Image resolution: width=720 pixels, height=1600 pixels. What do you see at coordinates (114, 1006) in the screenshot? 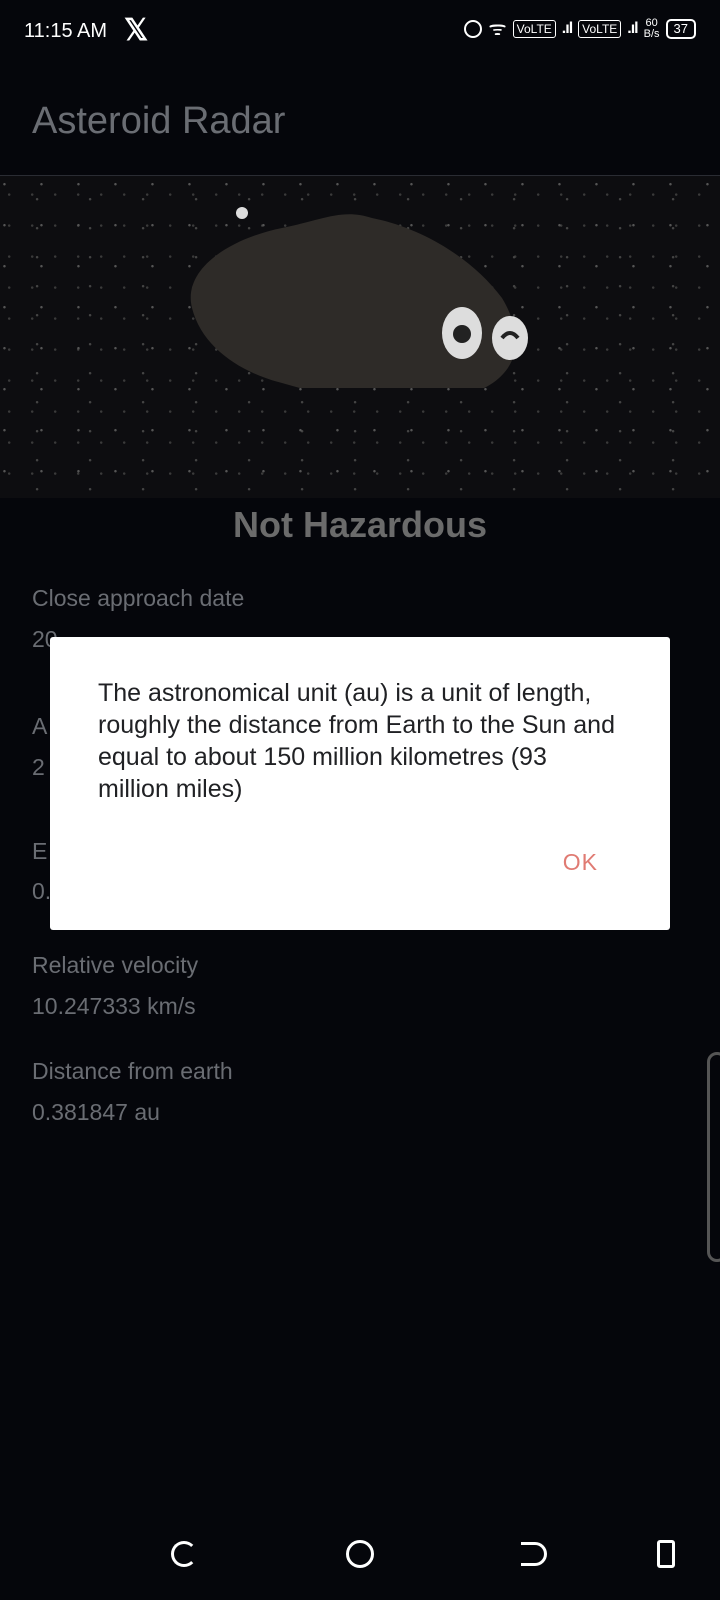
I see `relative-velocity-value: 10.247333 km/s` at bounding box center [114, 1006].